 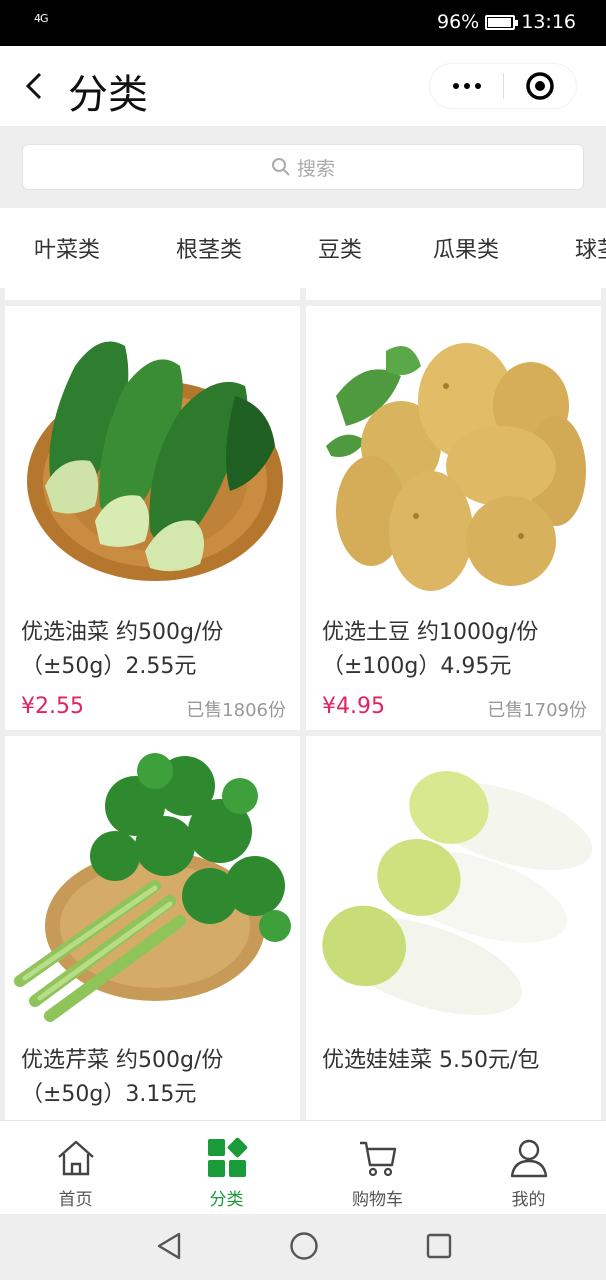 What do you see at coordinates (76, 1158) in the screenshot?
I see `home-icon` at bounding box center [76, 1158].